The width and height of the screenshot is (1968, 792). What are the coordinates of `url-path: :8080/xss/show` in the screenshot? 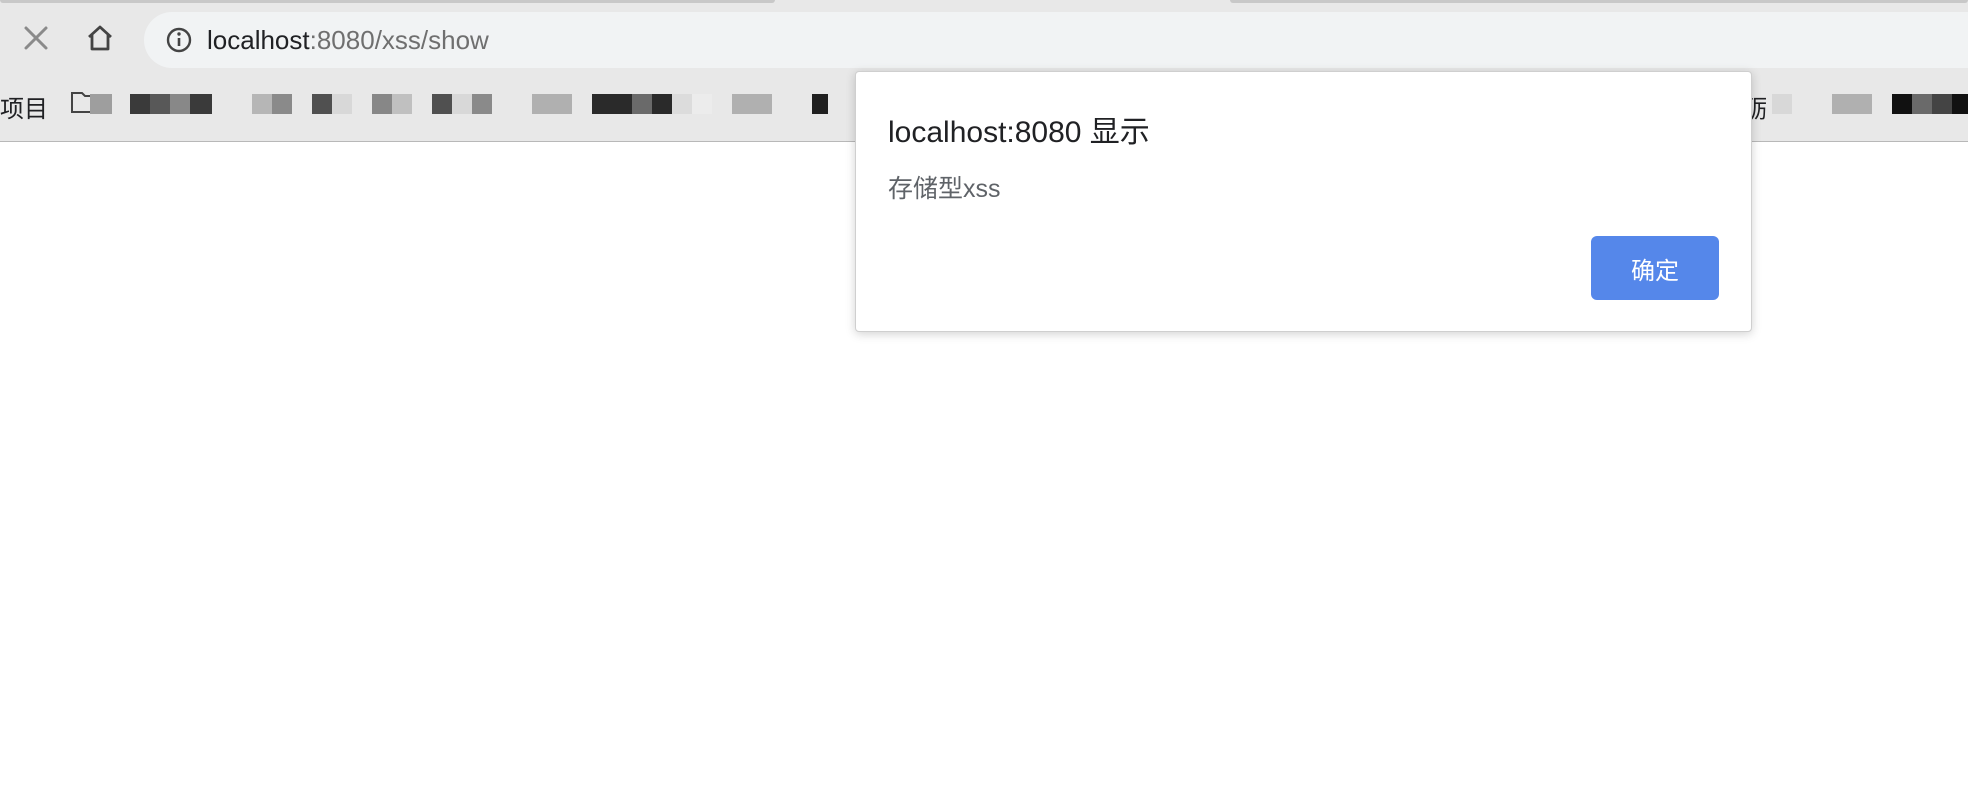 It's located at (399, 39).